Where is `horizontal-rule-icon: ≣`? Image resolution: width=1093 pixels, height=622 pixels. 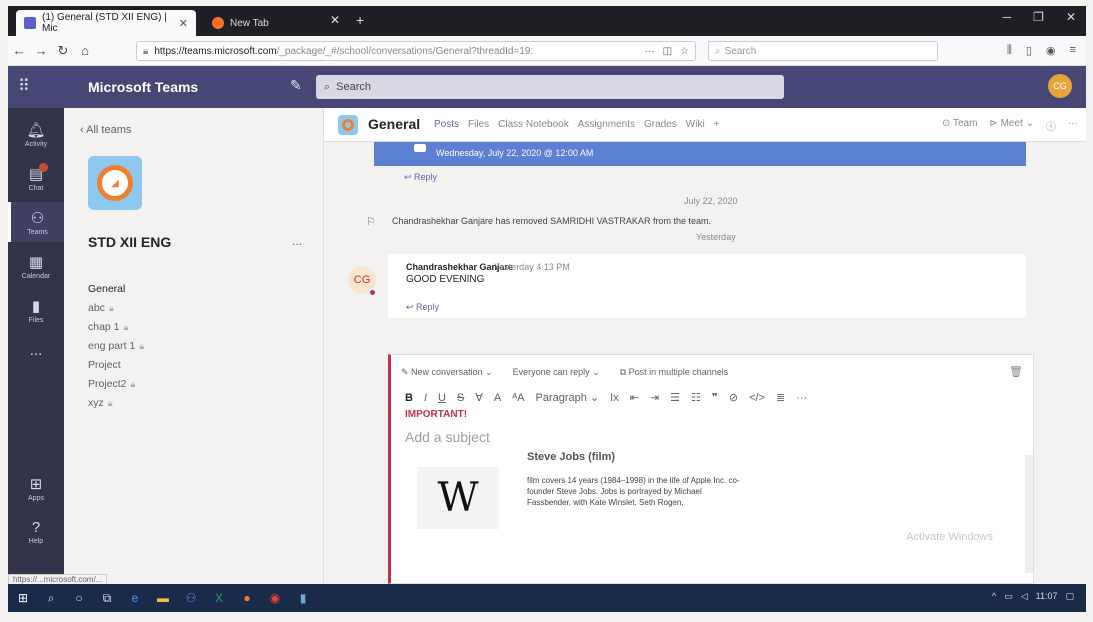 horizontal-rule-icon: ≣ is located at coordinates (780, 397).